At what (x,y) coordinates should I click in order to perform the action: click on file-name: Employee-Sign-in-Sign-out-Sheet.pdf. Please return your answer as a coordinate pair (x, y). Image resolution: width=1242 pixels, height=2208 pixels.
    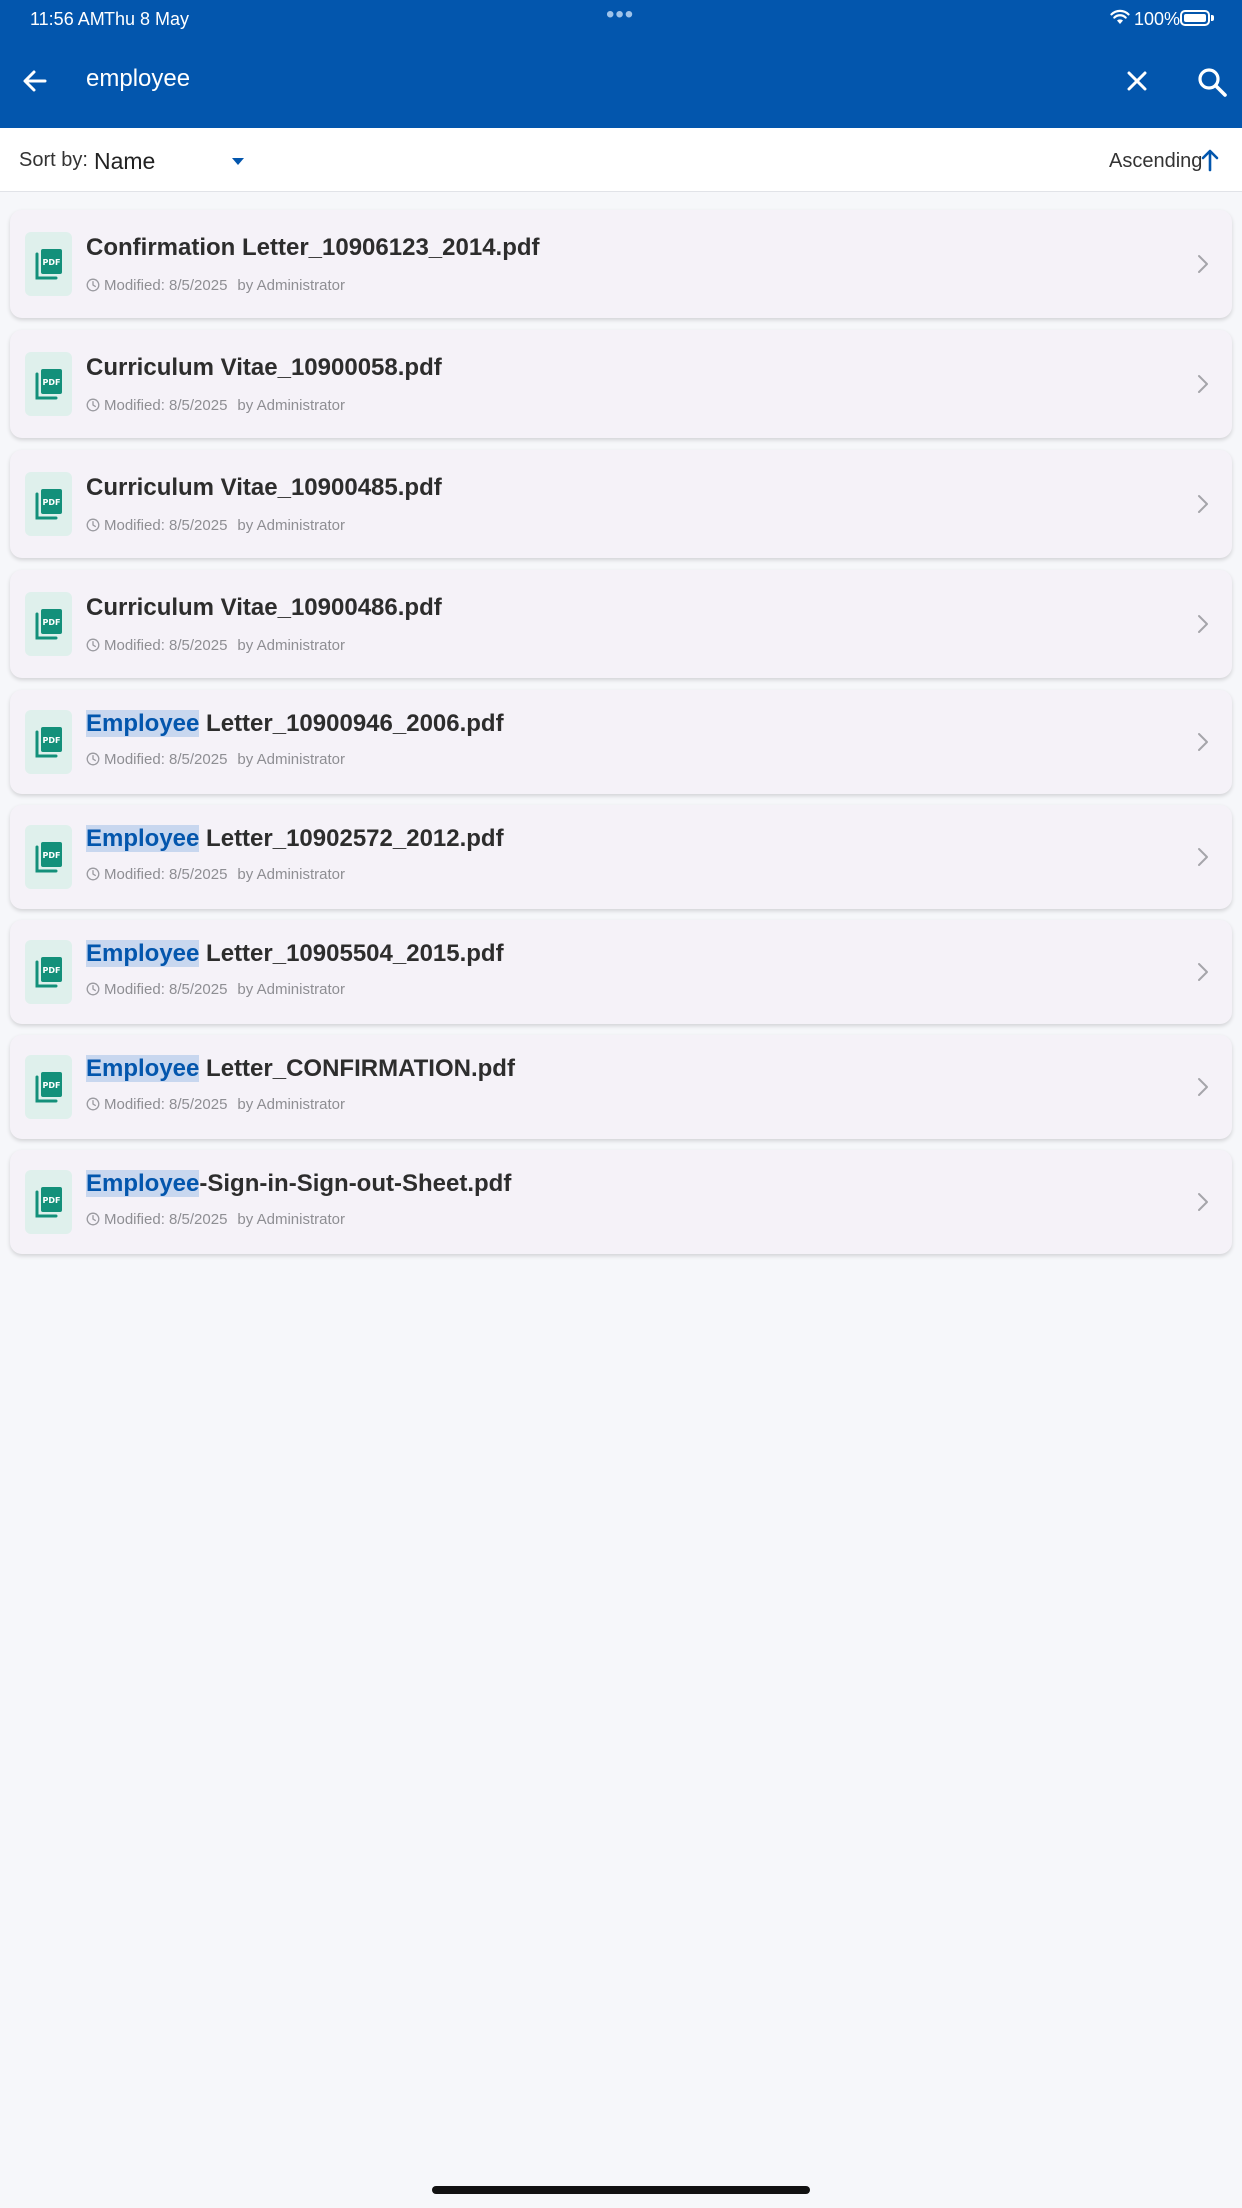
    Looking at the image, I should click on (298, 1184).